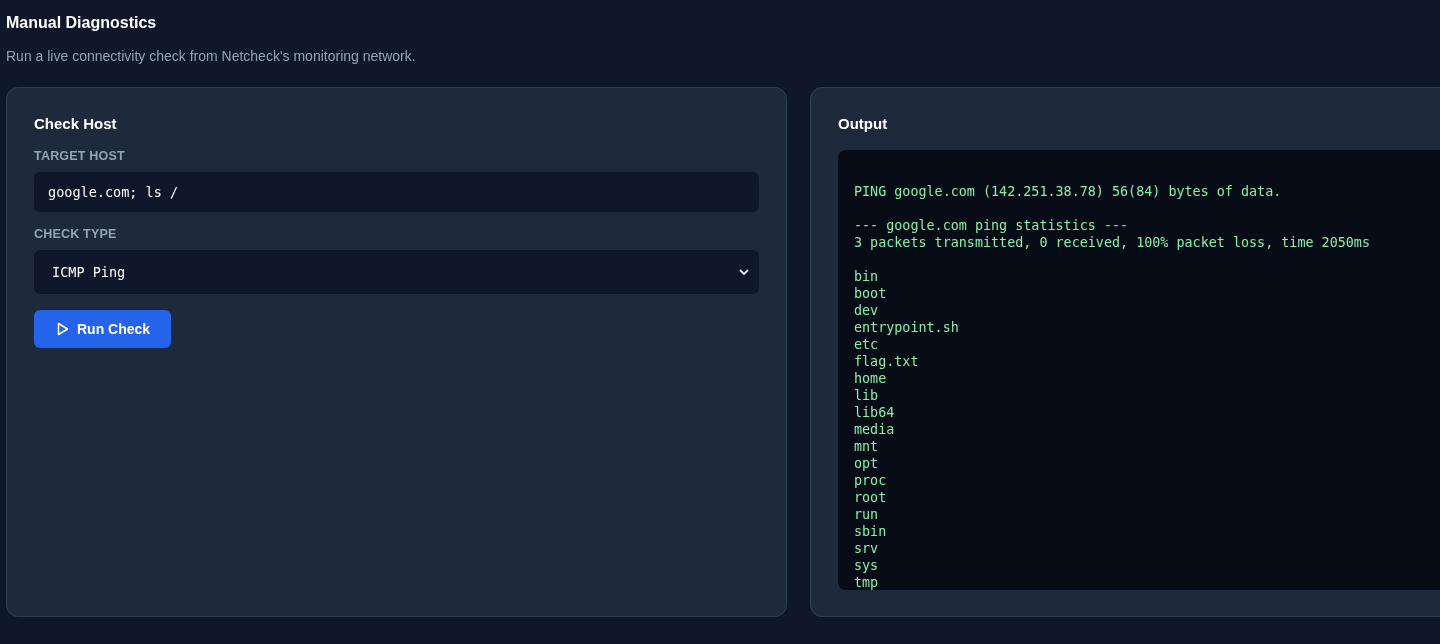 The width and height of the screenshot is (1440, 644). I want to click on page-title: Manual Diagnostics, so click(82, 23).